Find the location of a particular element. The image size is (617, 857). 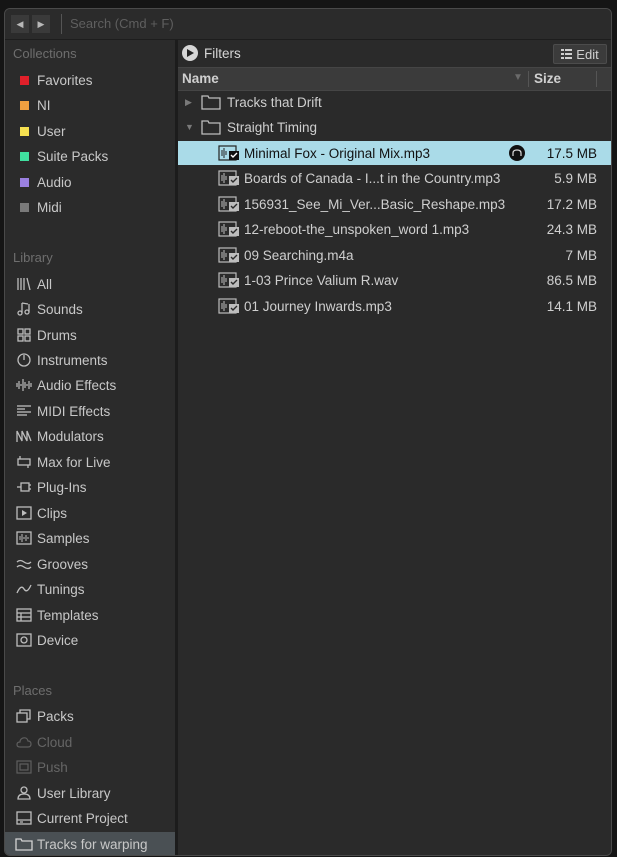

library-item-clips: Clips is located at coordinates (90, 513).